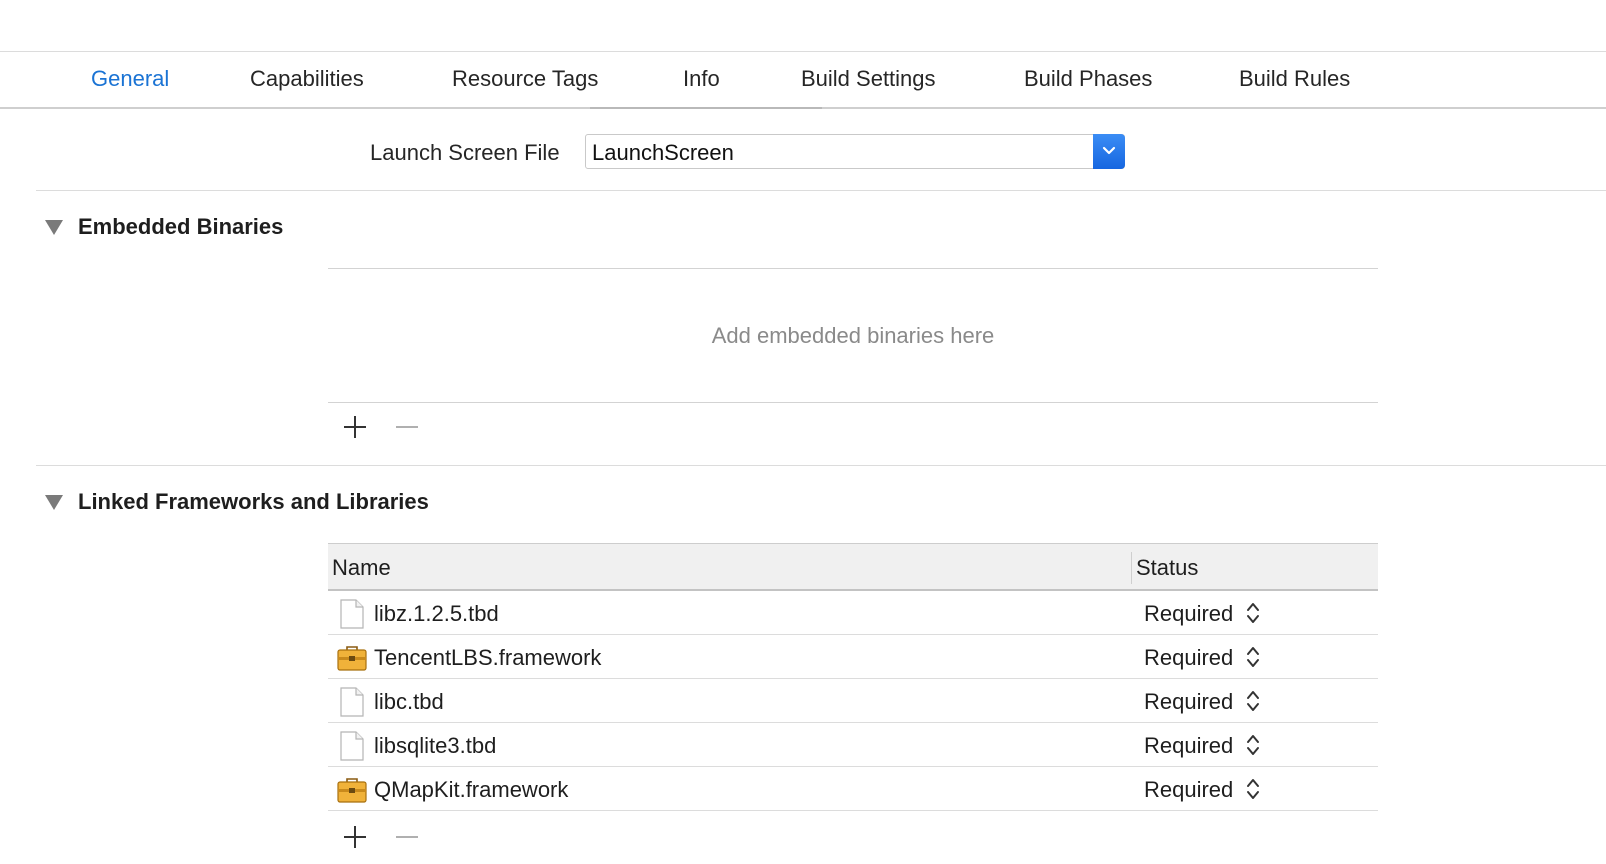 Image resolution: width=1606 pixels, height=864 pixels. What do you see at coordinates (853, 567) in the screenshot?
I see `table-header: Name Status` at bounding box center [853, 567].